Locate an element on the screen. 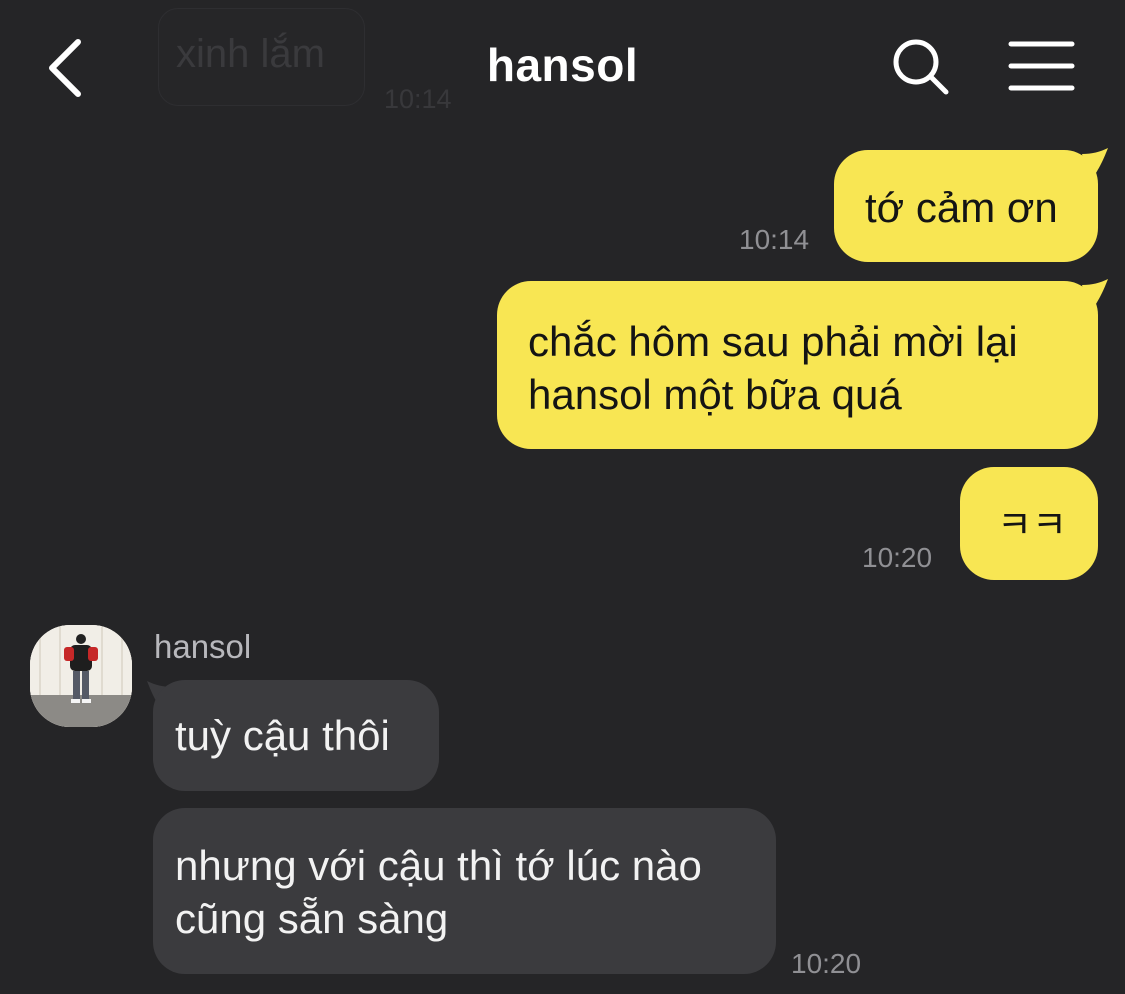 The width and height of the screenshot is (1125, 994). avatar is located at coordinates (81, 676).